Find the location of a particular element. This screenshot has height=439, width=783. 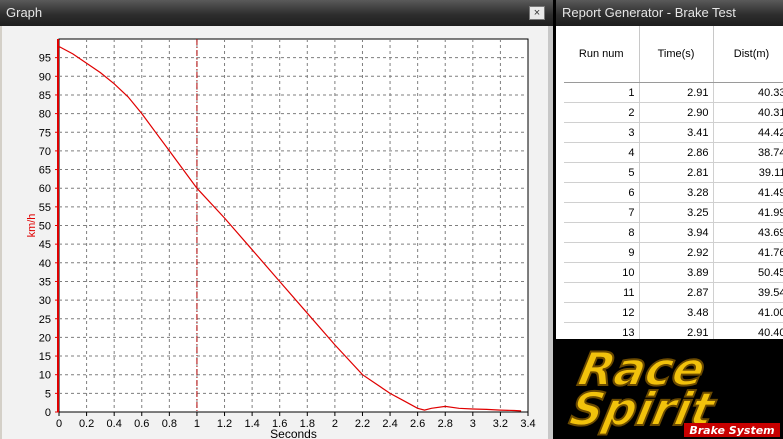

x-axis-label: Seconds is located at coordinates (293, 433).